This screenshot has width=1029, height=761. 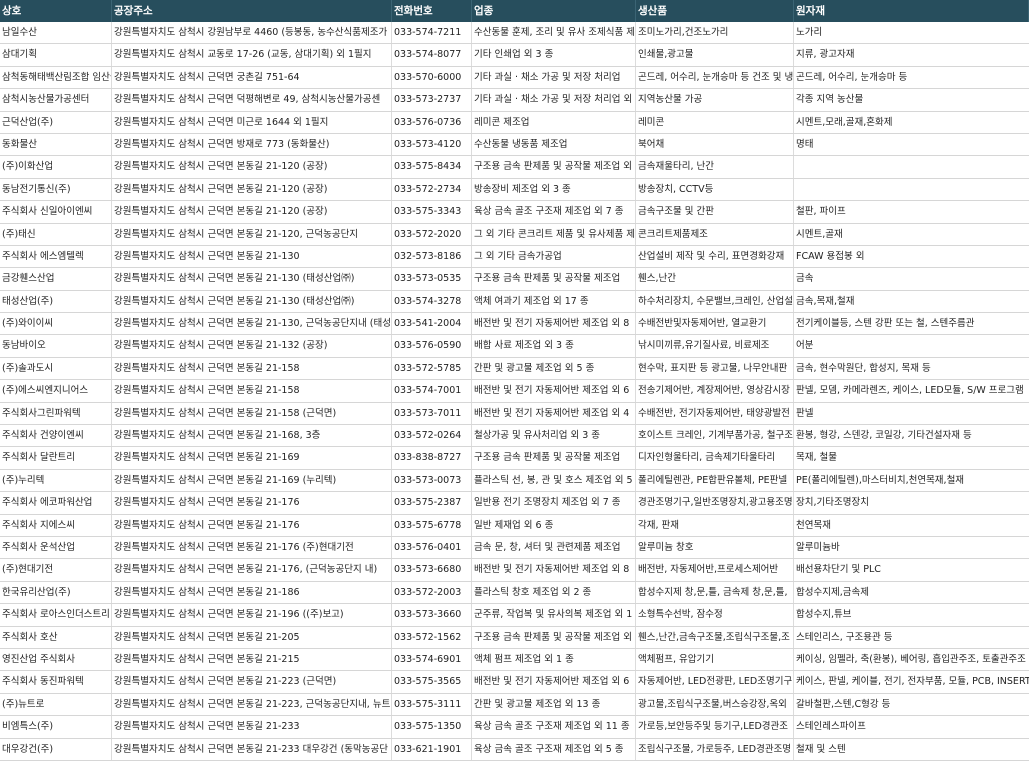 What do you see at coordinates (911, 502) in the screenshot?
I see `cell-materials: 장치,기타조명장치` at bounding box center [911, 502].